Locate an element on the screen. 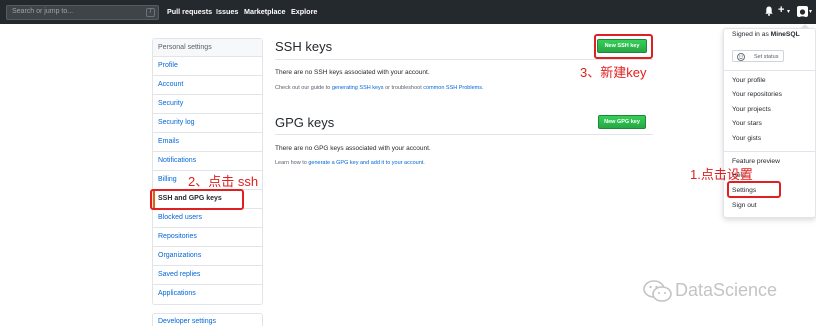  annotation-step-2: 2、点击 ssh is located at coordinates (223, 181).